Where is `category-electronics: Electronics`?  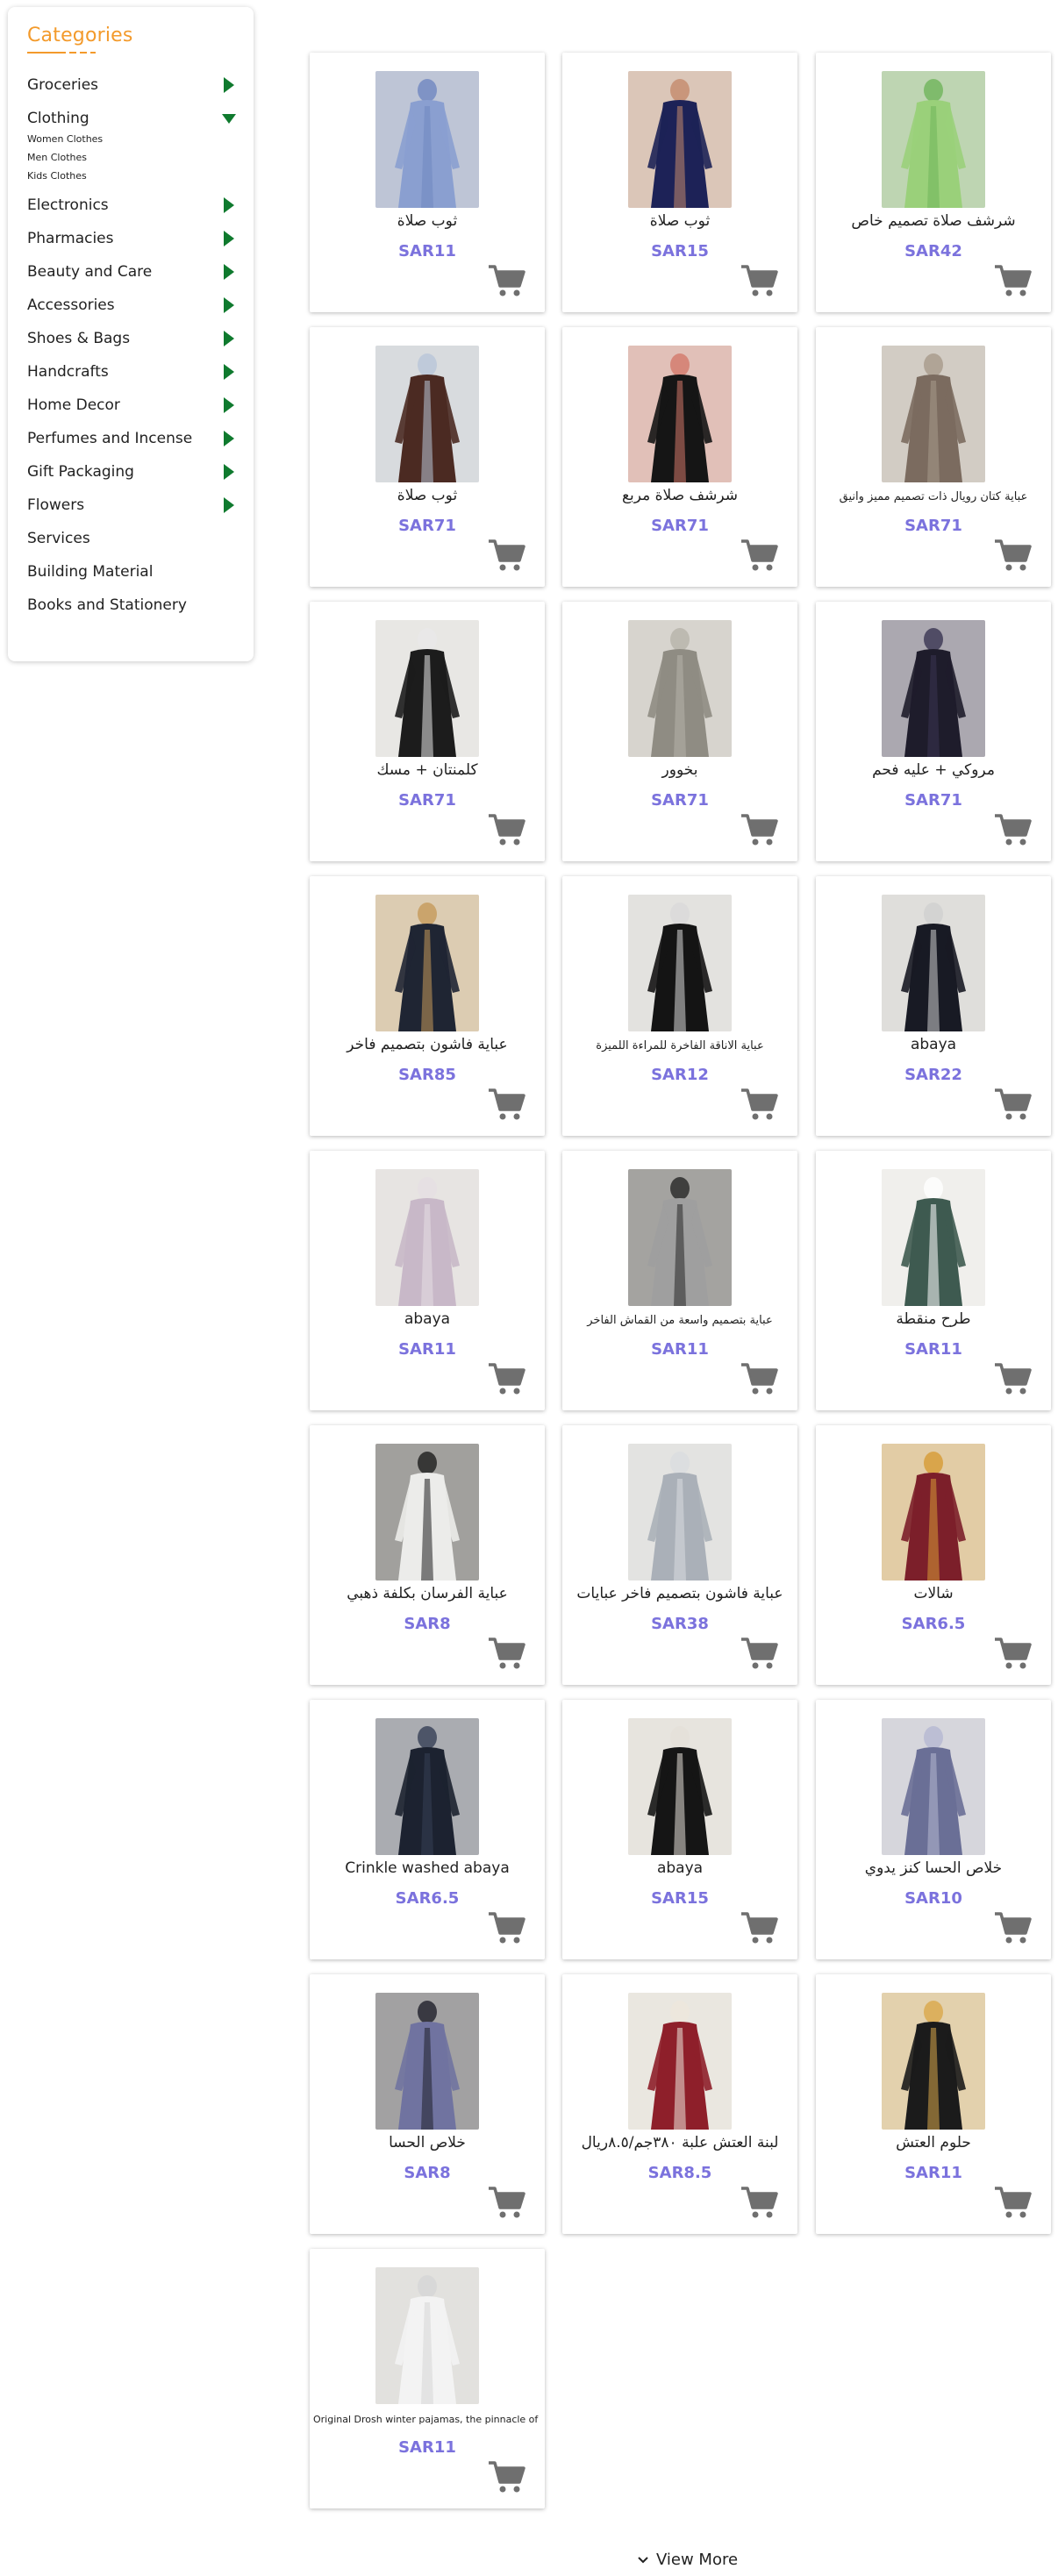 category-electronics: Electronics is located at coordinates (130, 206).